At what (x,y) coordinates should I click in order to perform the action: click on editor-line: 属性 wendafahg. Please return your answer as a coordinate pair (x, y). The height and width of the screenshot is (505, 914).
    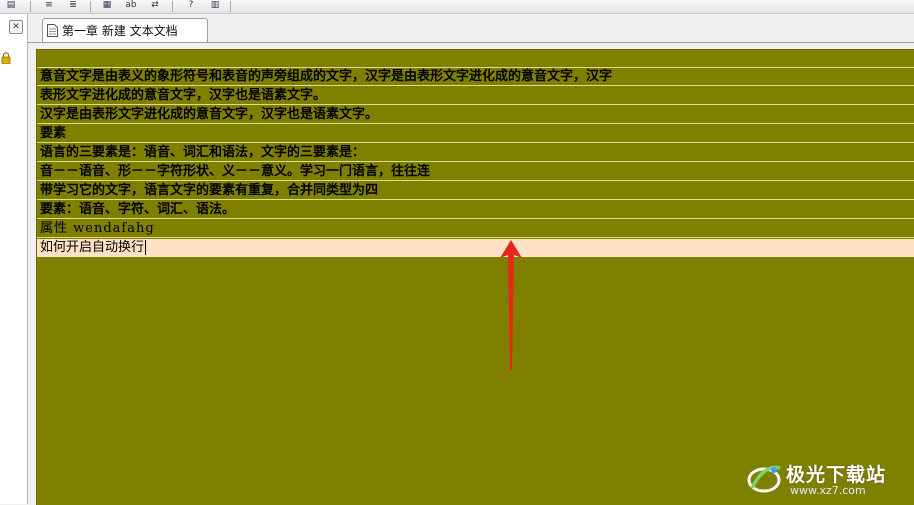
    Looking at the image, I should click on (475, 229).